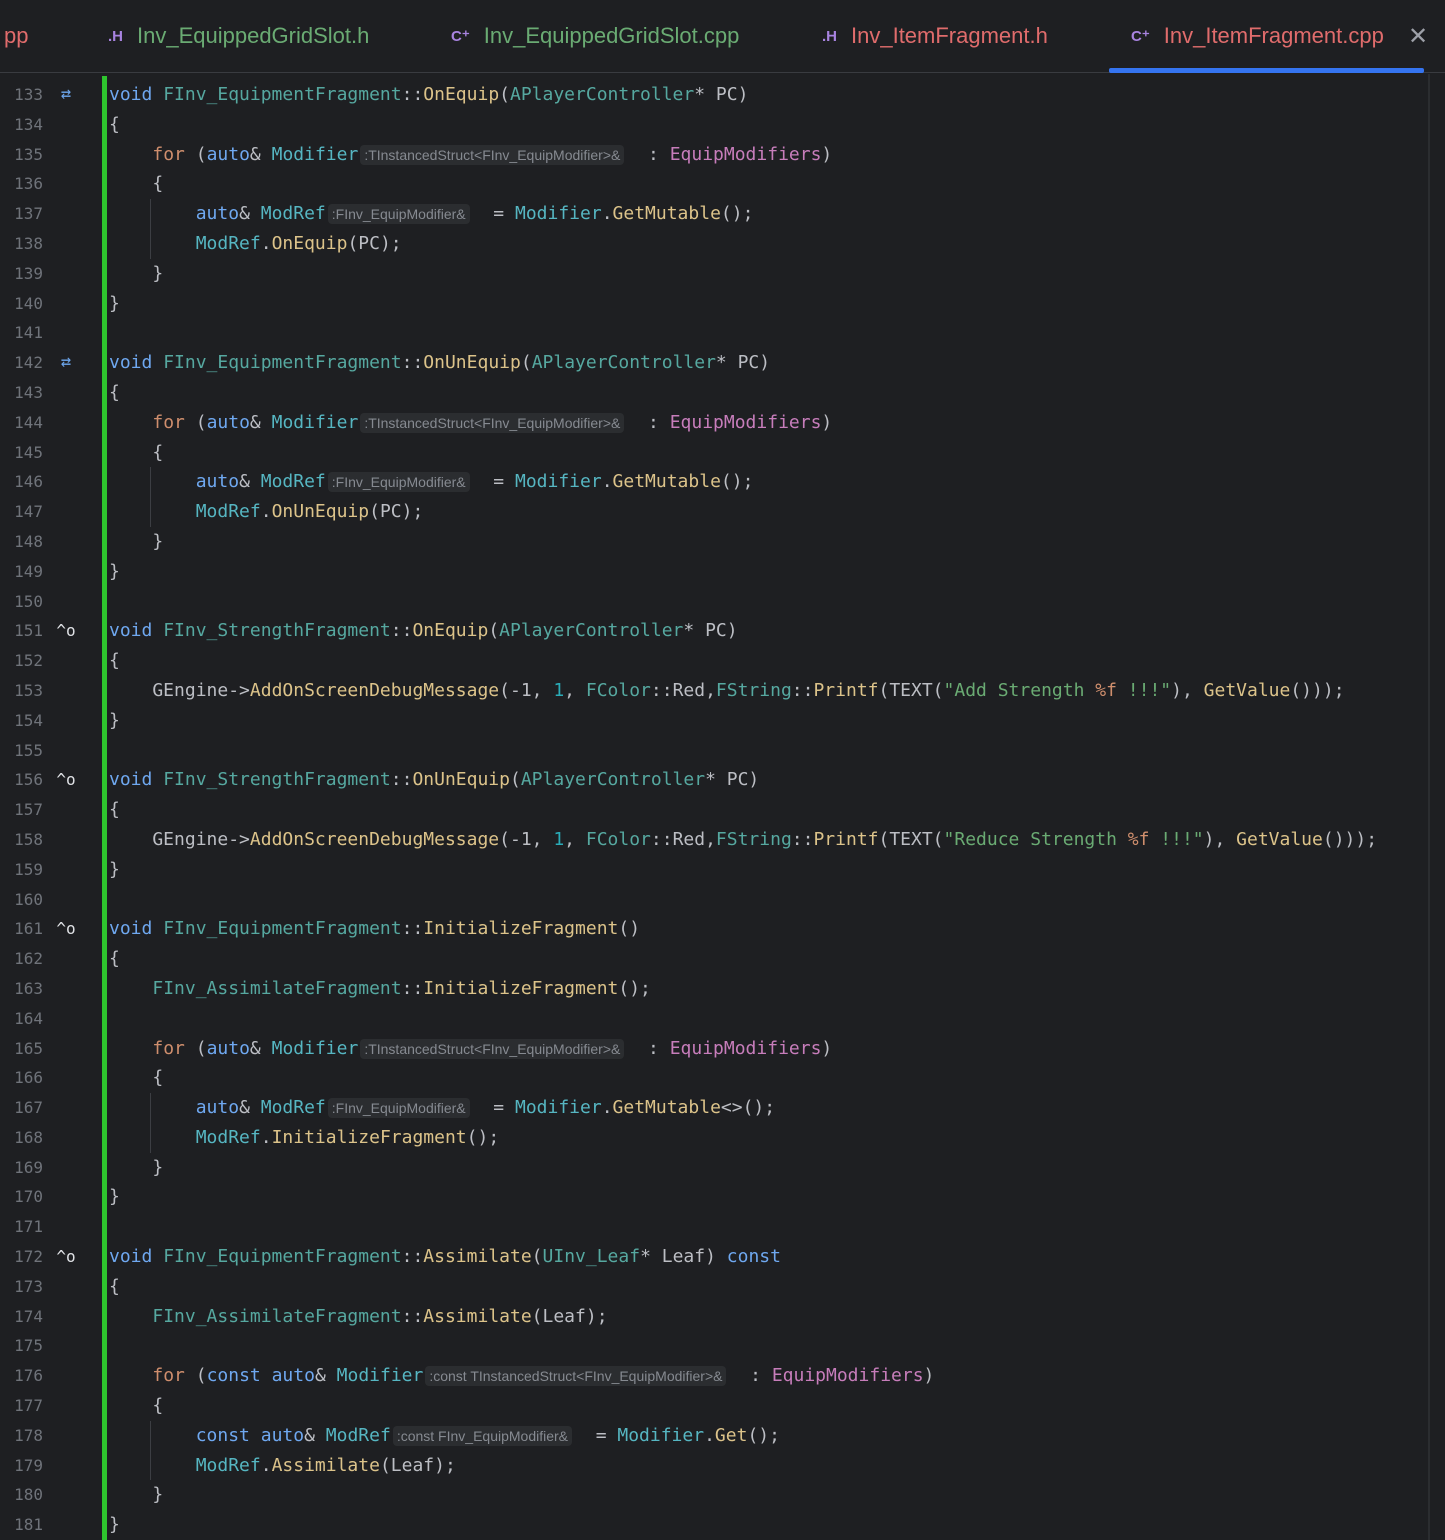  What do you see at coordinates (722, 661) in the screenshot?
I see `code-line: 152 {` at bounding box center [722, 661].